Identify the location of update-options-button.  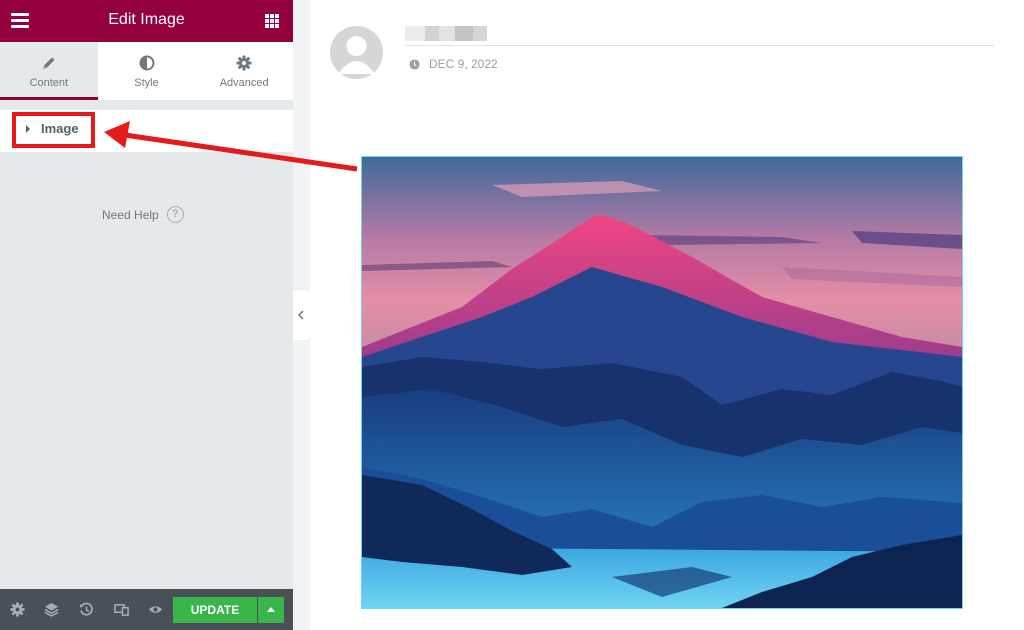
(271, 610).